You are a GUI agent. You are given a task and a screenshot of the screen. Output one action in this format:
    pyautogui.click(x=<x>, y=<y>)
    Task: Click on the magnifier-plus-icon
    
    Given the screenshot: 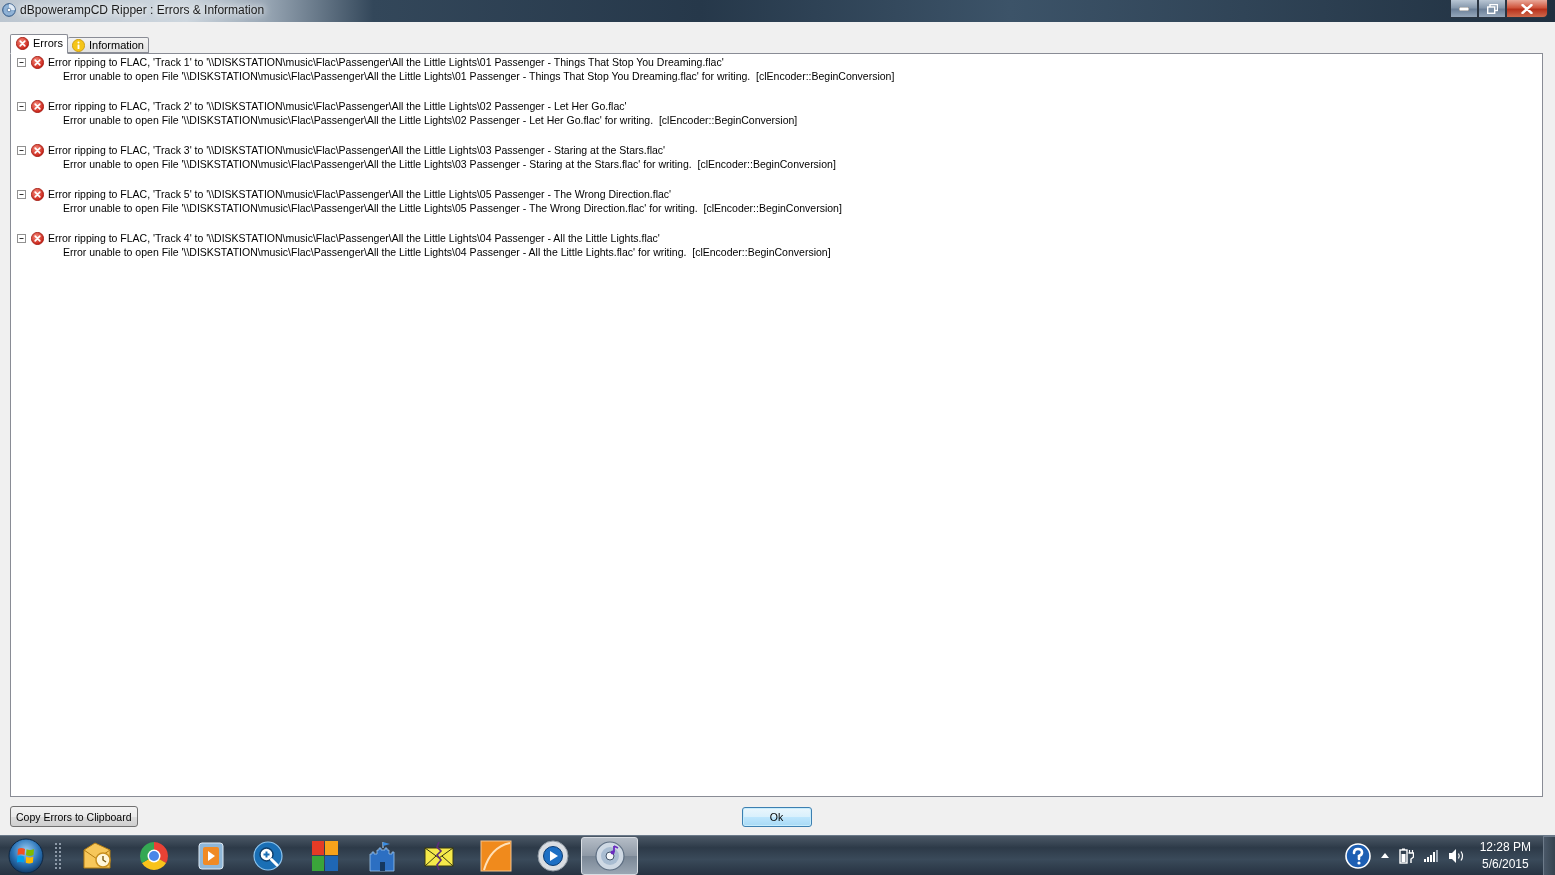 What is the action you would take?
    pyautogui.click(x=267, y=855)
    